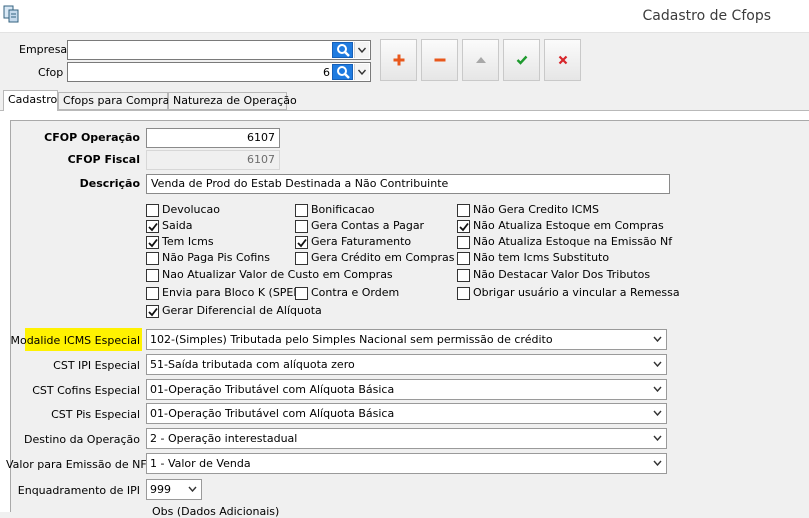  What do you see at coordinates (76, 464) in the screenshot?
I see `valor-emissao-nf-label: Valor para Emissão de NF` at bounding box center [76, 464].